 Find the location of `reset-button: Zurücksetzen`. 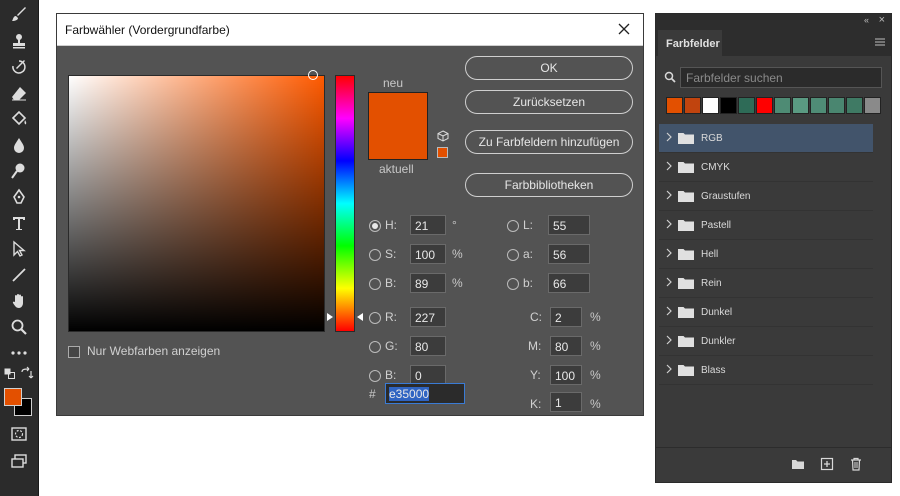

reset-button: Zurücksetzen is located at coordinates (549, 102).